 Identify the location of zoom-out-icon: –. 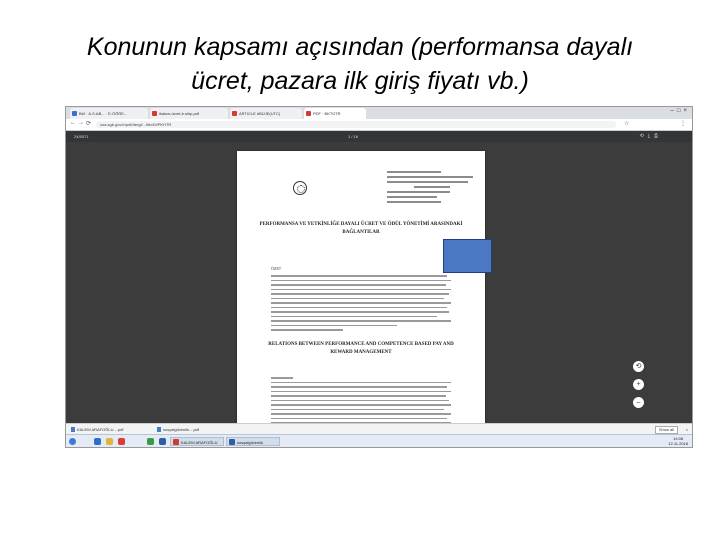
(638, 402).